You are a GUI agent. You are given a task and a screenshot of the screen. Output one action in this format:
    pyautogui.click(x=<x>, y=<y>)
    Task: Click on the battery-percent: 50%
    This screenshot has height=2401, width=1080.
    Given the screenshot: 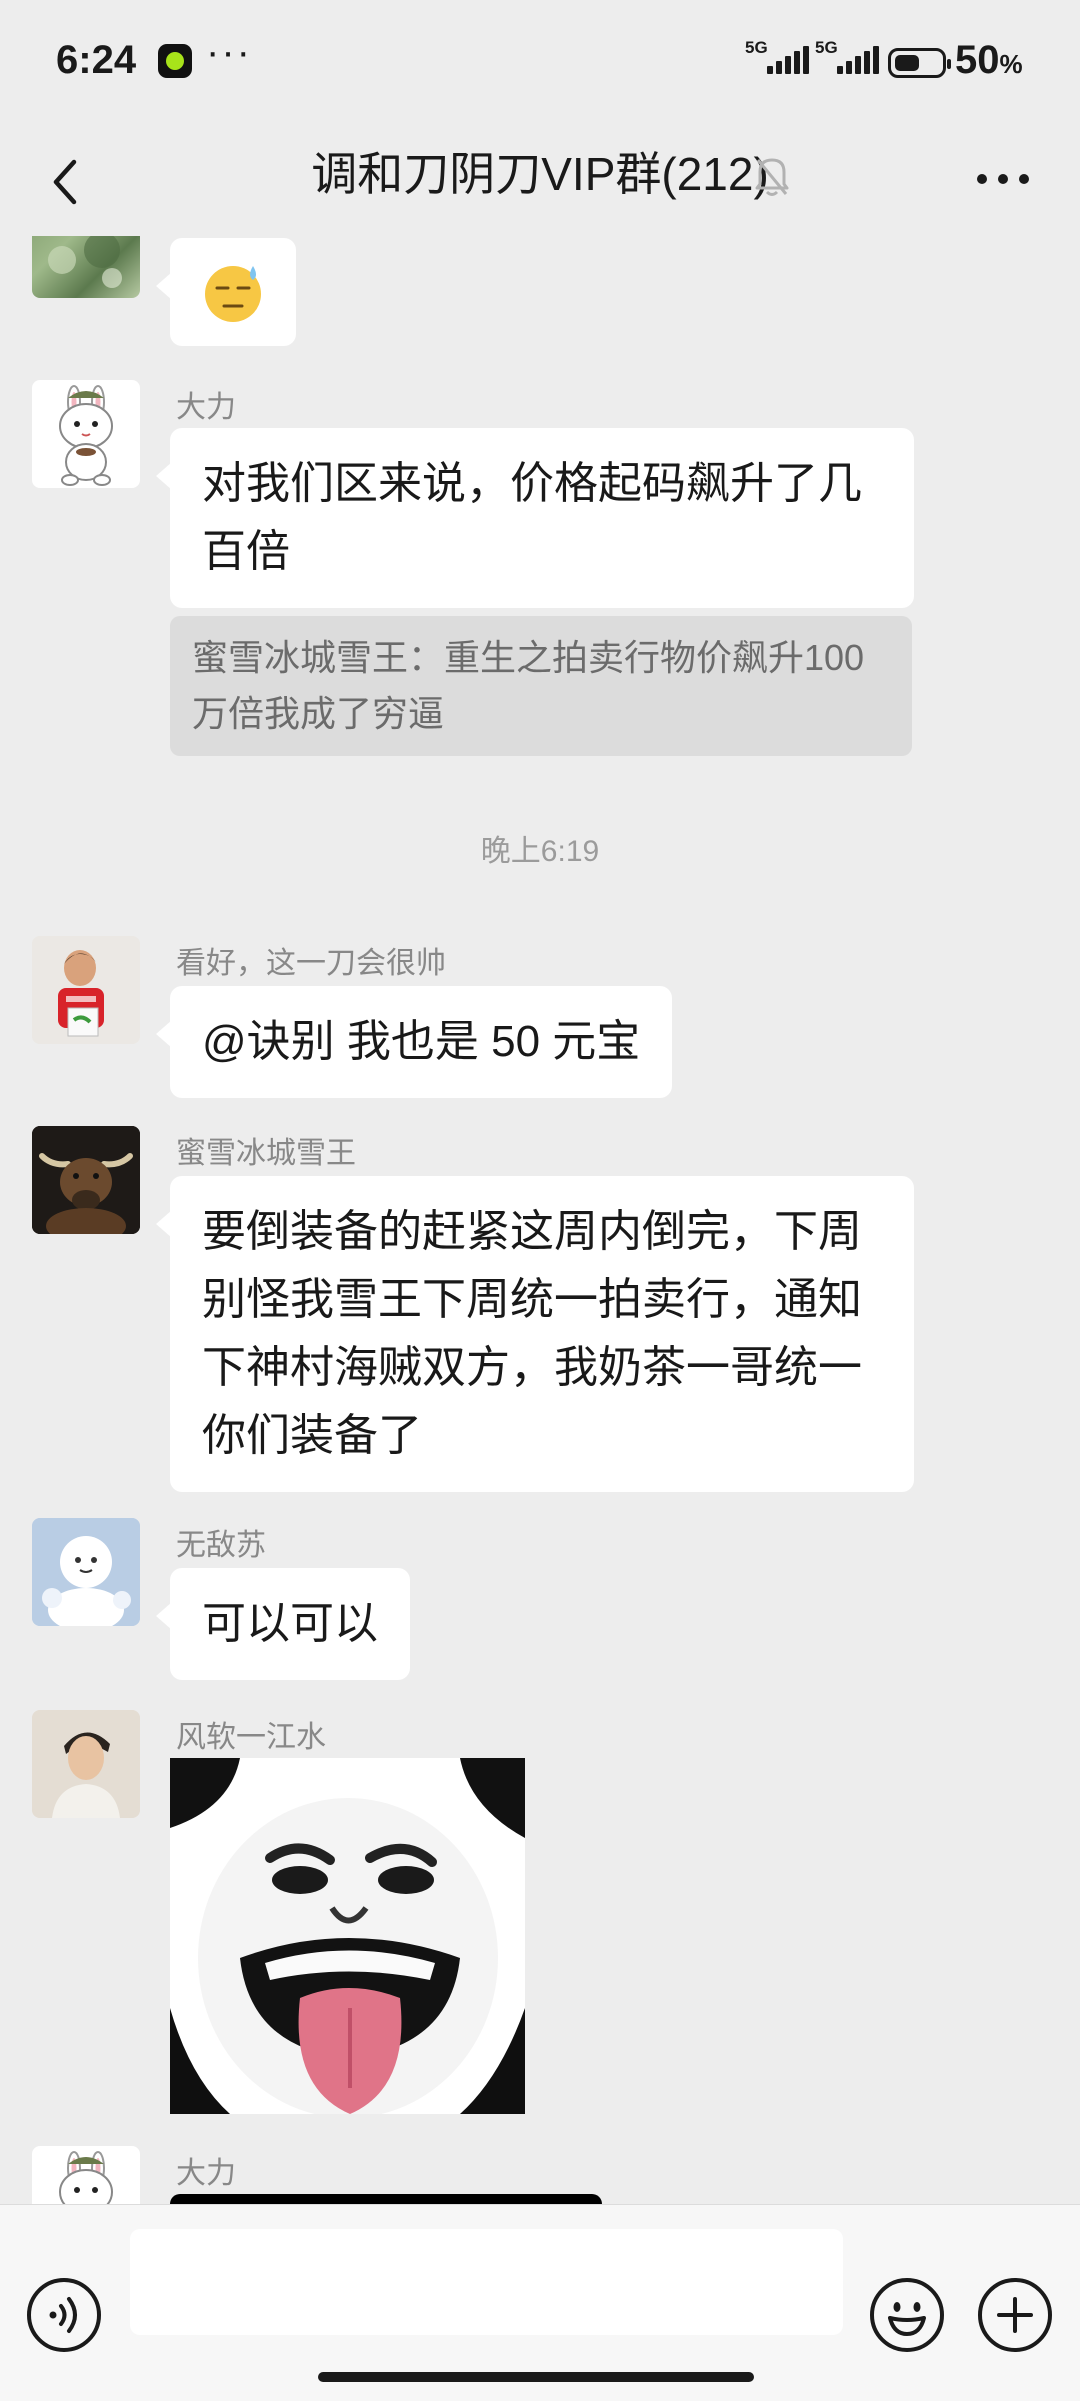 What is the action you would take?
    pyautogui.click(x=989, y=60)
    